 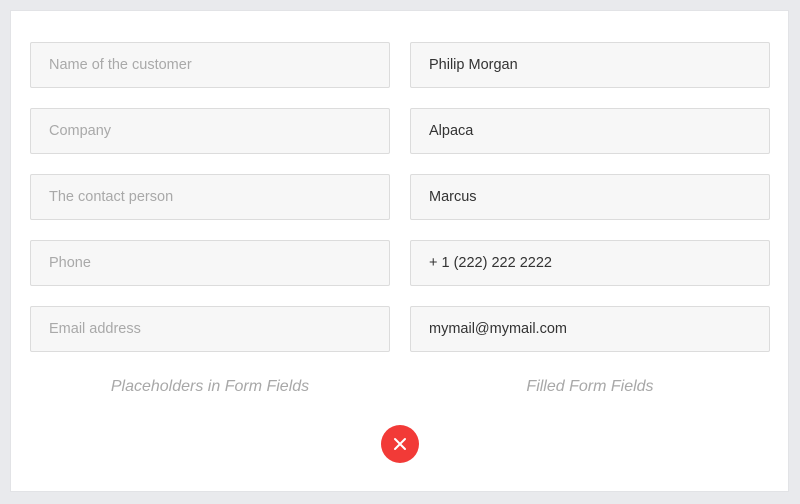 What do you see at coordinates (210, 65) in the screenshot?
I see `customer-name-input-empty` at bounding box center [210, 65].